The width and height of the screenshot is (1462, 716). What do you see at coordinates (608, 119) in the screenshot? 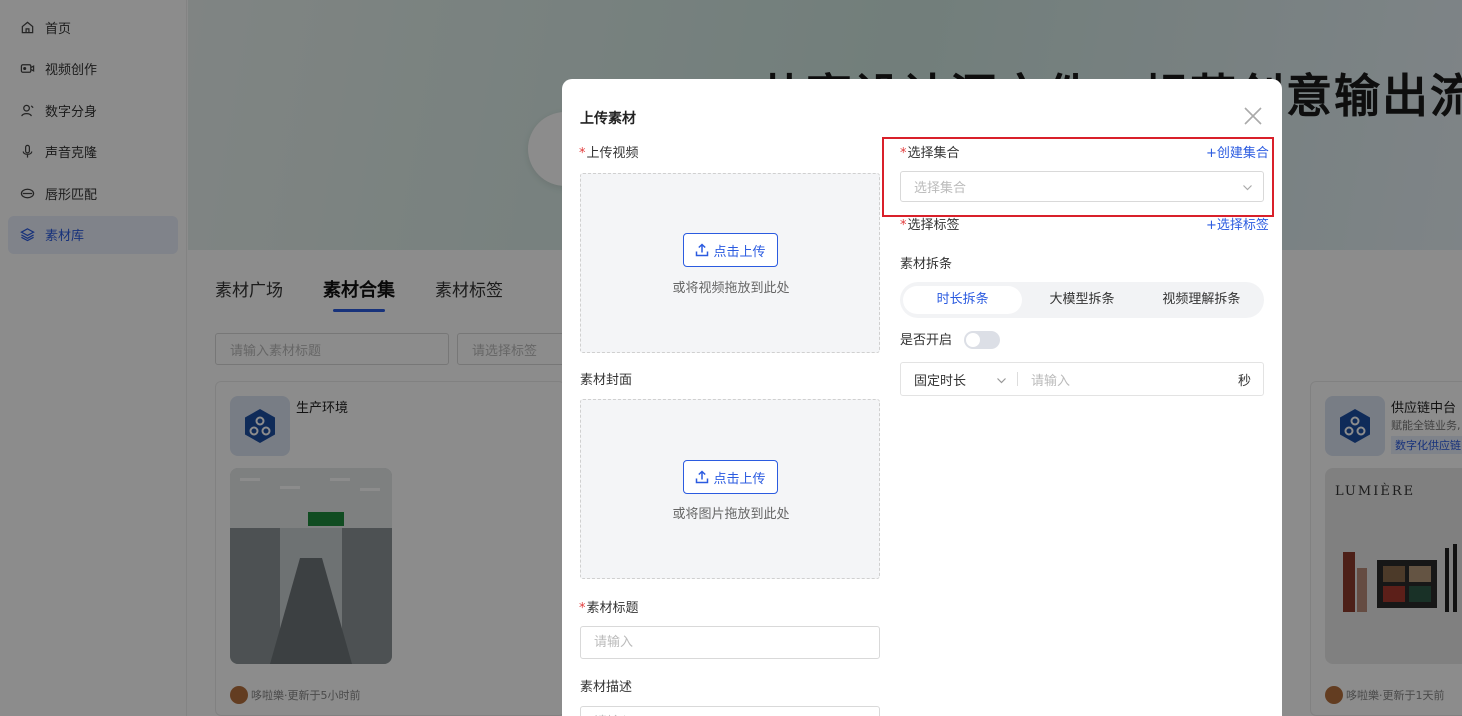
I see `modal-title: 上传素材` at bounding box center [608, 119].